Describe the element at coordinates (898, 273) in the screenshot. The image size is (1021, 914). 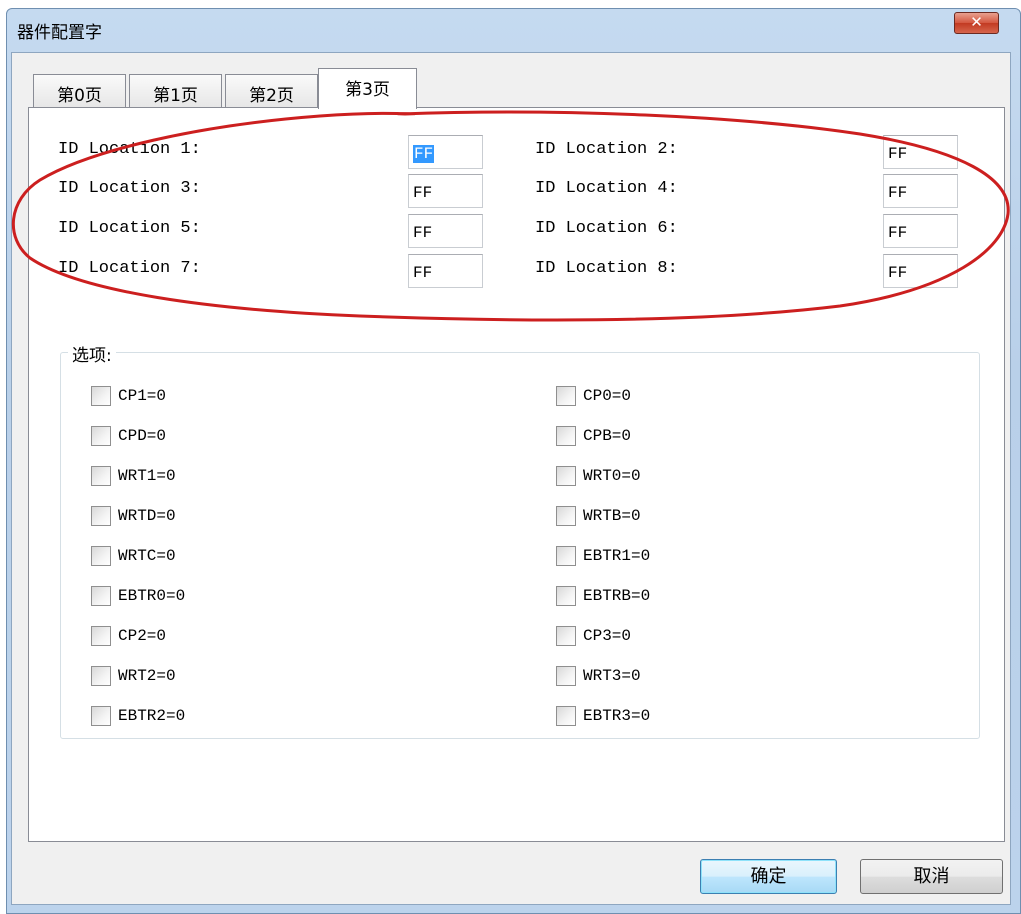
I see `id-location-8-value: FF` at that location.